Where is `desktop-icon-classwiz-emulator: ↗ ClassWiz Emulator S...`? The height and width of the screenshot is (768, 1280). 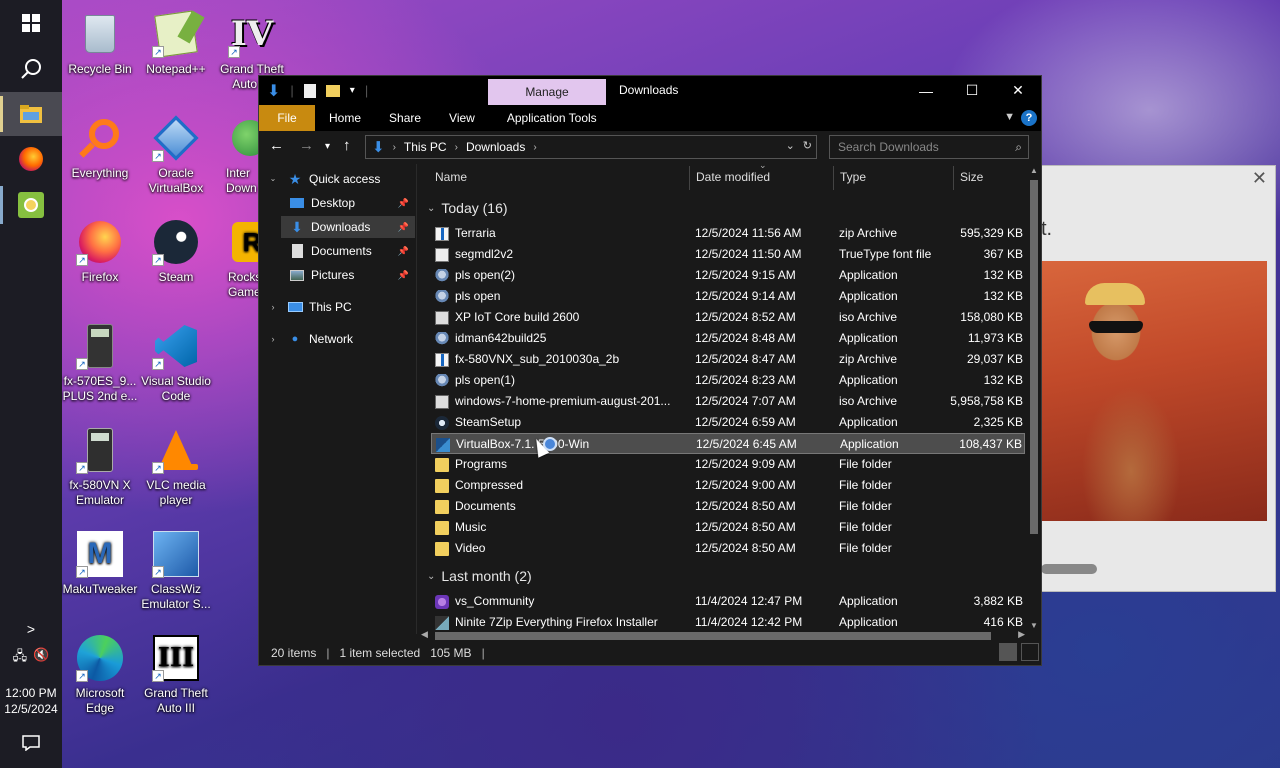
desktop-icon-classwiz-emulator: ↗ ClassWiz Emulator S... is located at coordinates (176, 571).